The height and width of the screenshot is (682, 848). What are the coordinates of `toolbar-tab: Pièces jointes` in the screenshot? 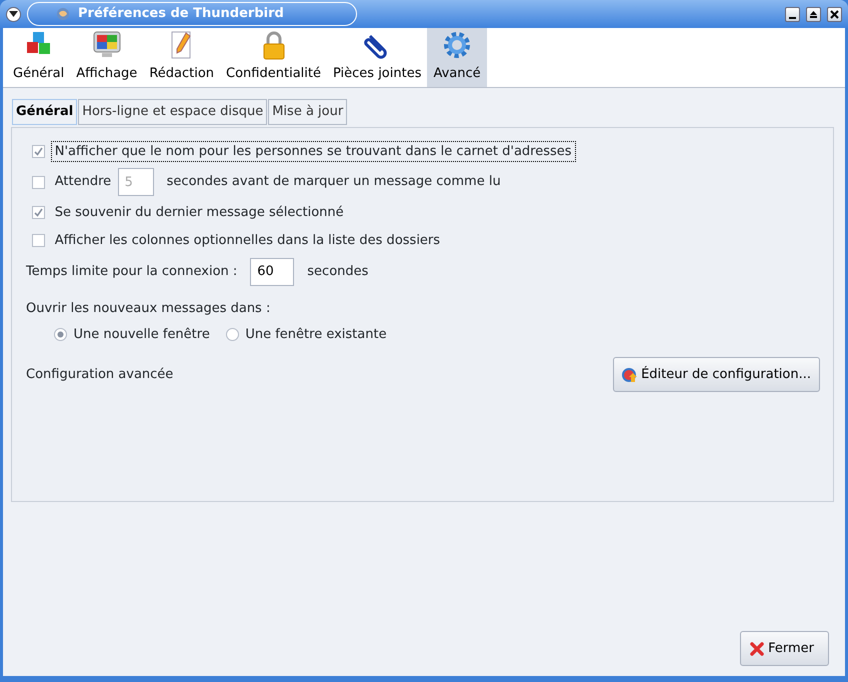 It's located at (377, 57).